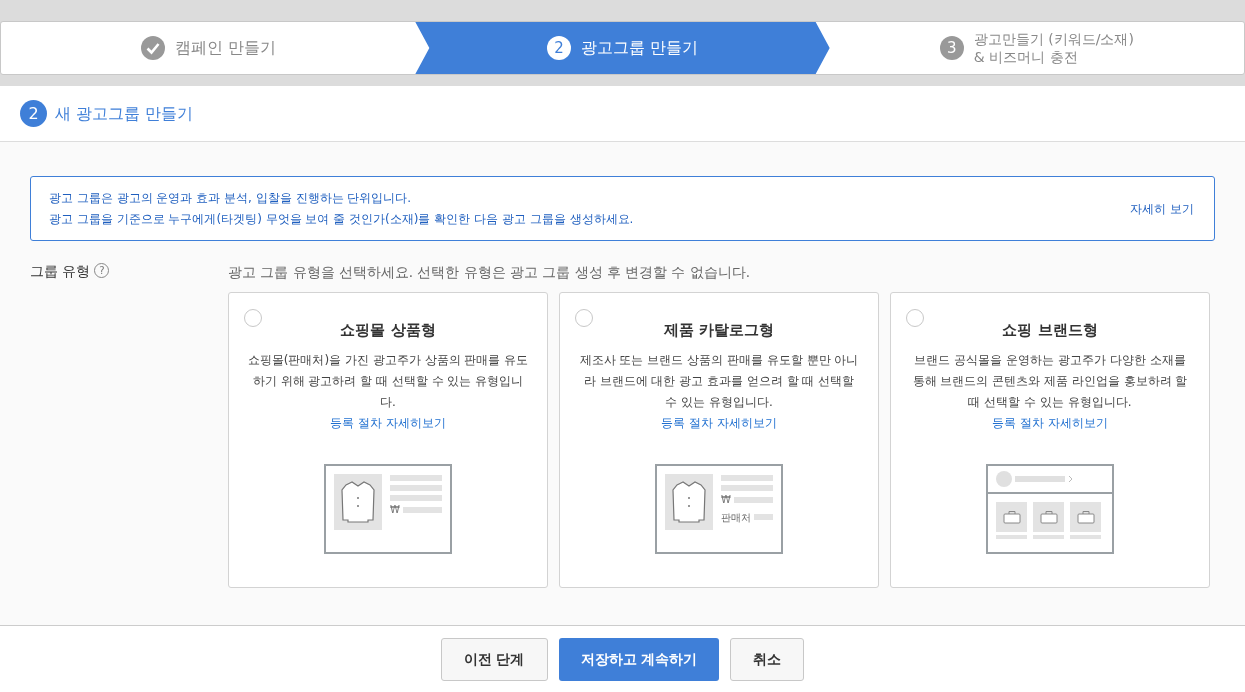 This screenshot has width=1245, height=692. I want to click on footer-button: 저장하고 계속하기, so click(639, 659).